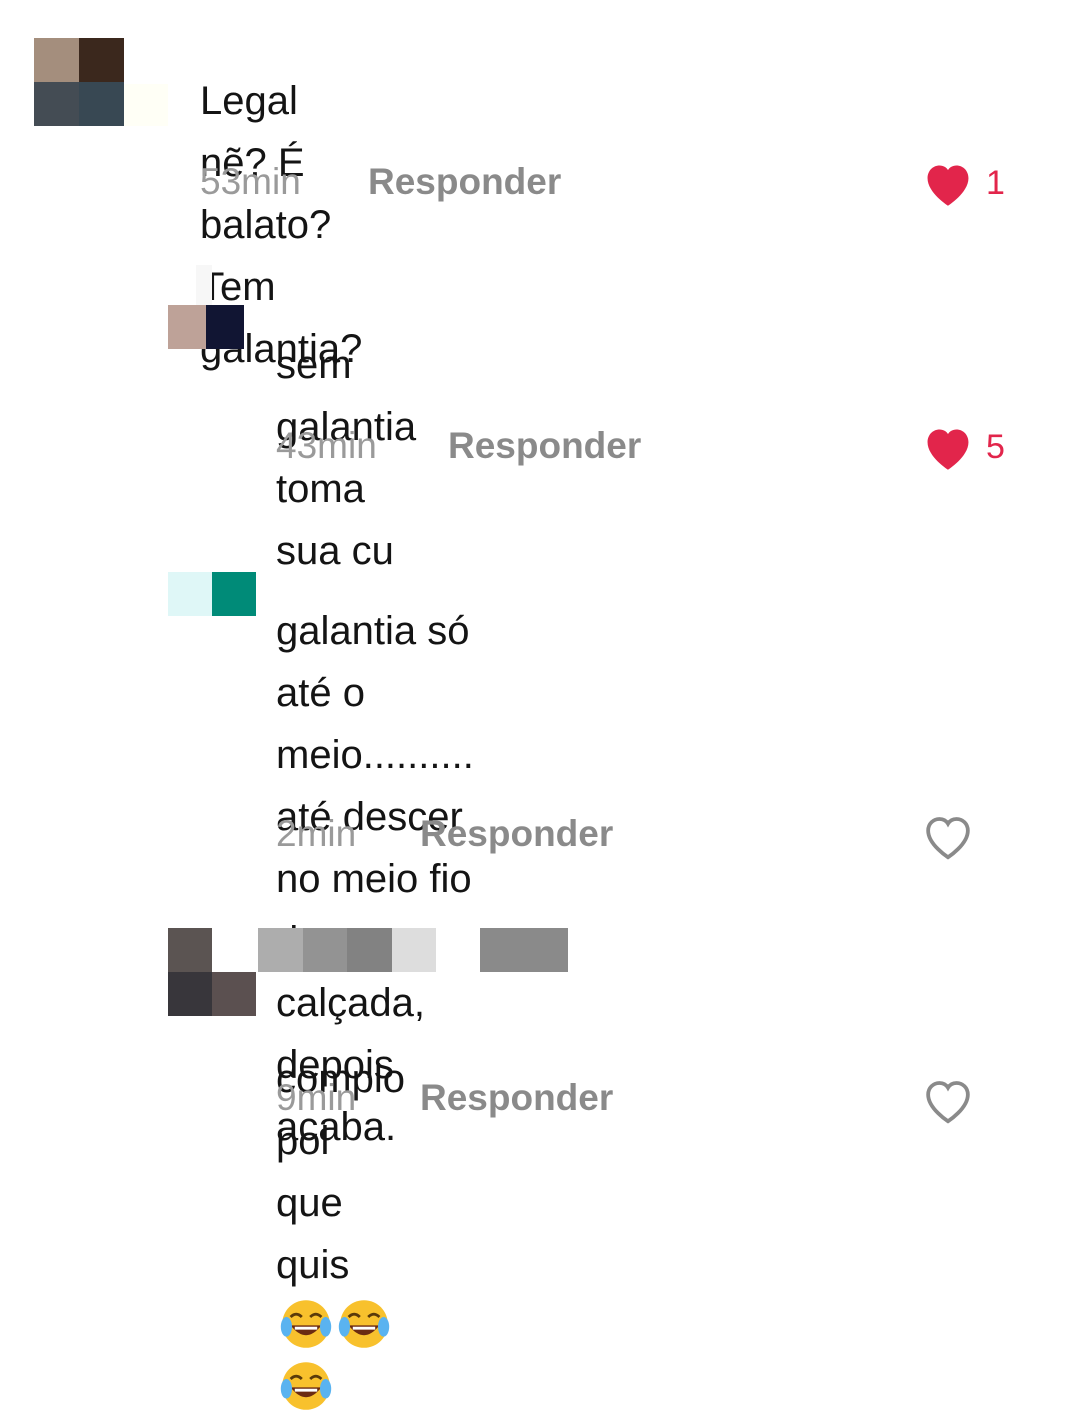  I want to click on like-button: 5, so click(962, 447).